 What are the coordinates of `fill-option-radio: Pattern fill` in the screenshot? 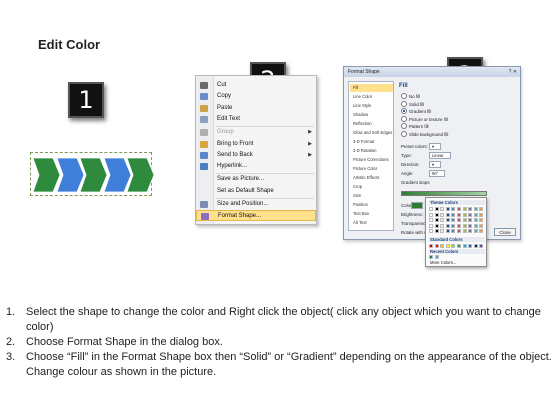 It's located at (415, 126).